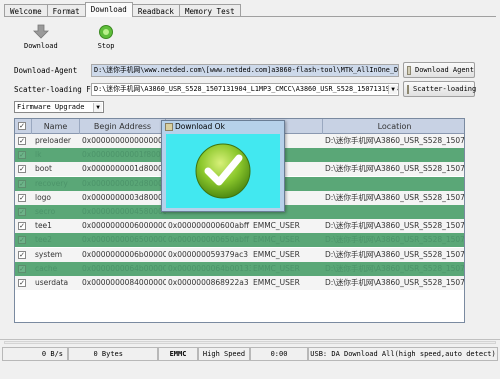  Describe the element at coordinates (250, 16) in the screenshot. I see `tab-divider` at that location.